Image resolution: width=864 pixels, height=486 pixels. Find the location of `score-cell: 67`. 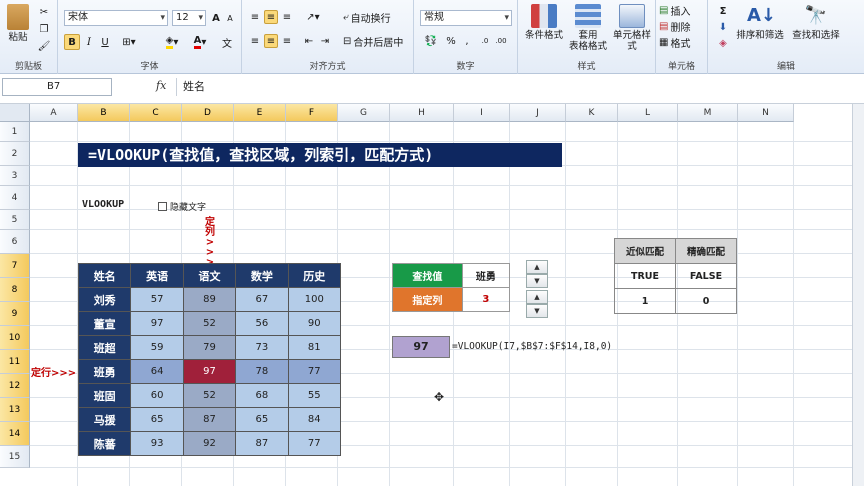

score-cell: 67 is located at coordinates (262, 299).